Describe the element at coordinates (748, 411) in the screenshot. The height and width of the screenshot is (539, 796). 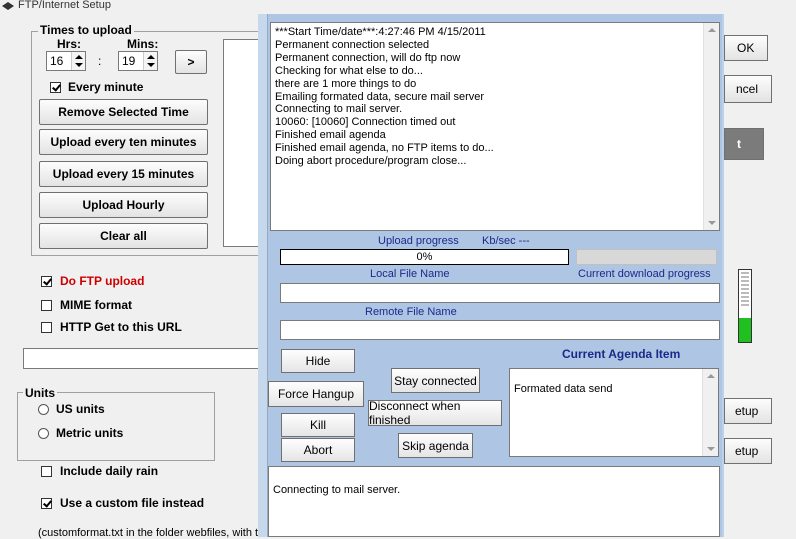
I see `setup-button-1: etup` at that location.